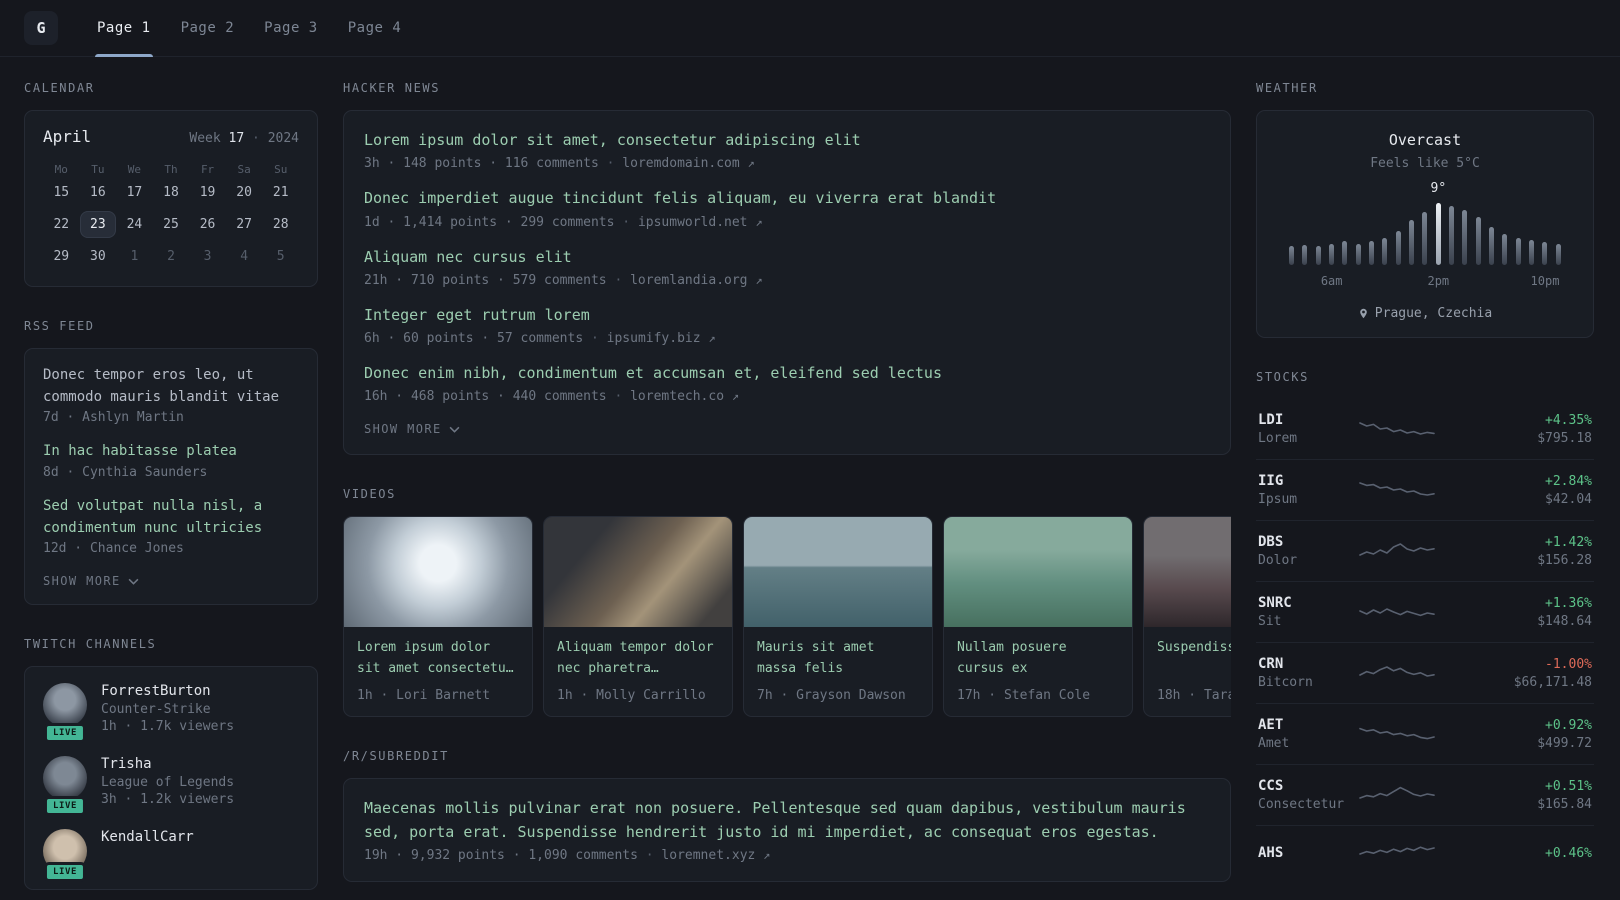 The image size is (1620, 900). I want to click on tab-page-1: Page 1, so click(124, 28).